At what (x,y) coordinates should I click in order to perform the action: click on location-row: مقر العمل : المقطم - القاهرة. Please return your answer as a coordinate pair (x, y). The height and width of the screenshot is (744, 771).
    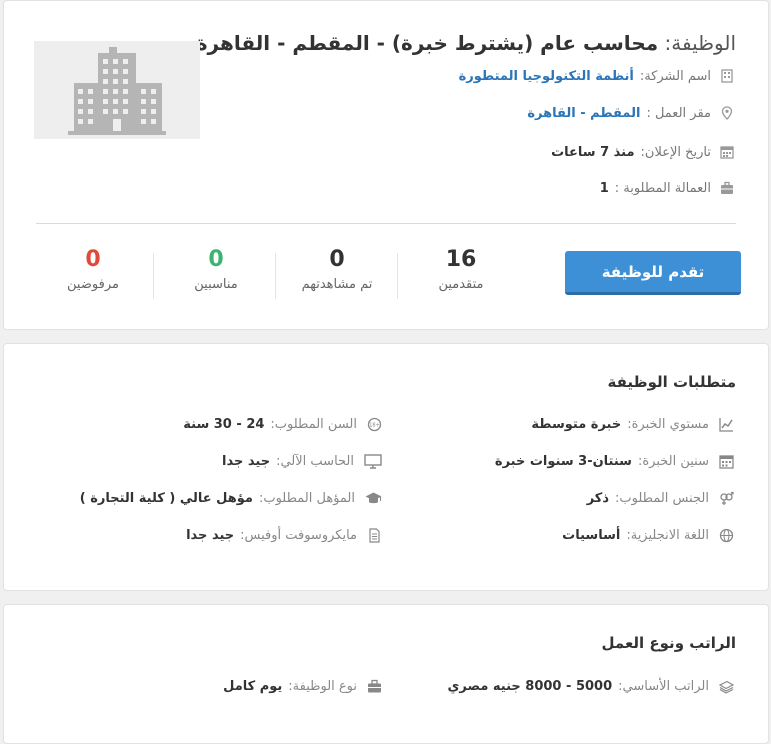
    Looking at the image, I should click on (630, 113).